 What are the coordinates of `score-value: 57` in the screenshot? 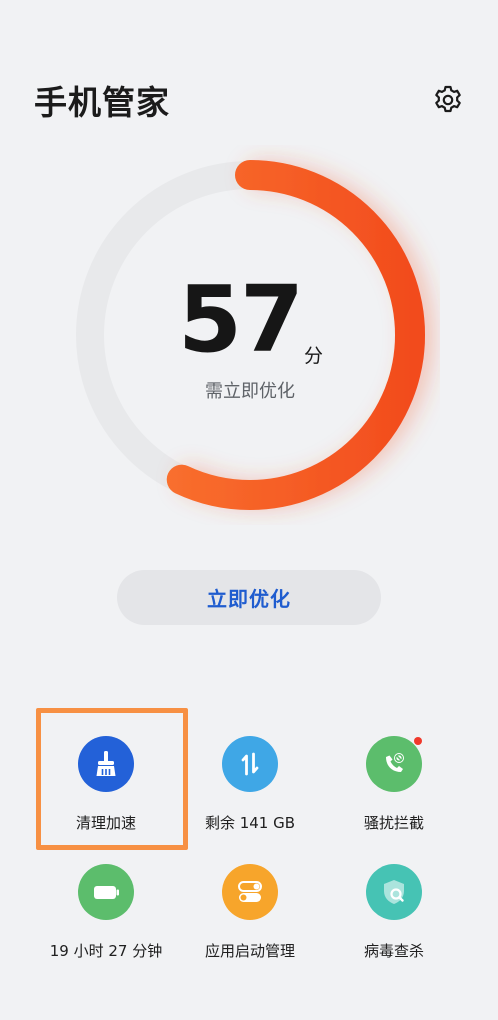 It's located at (240, 319).